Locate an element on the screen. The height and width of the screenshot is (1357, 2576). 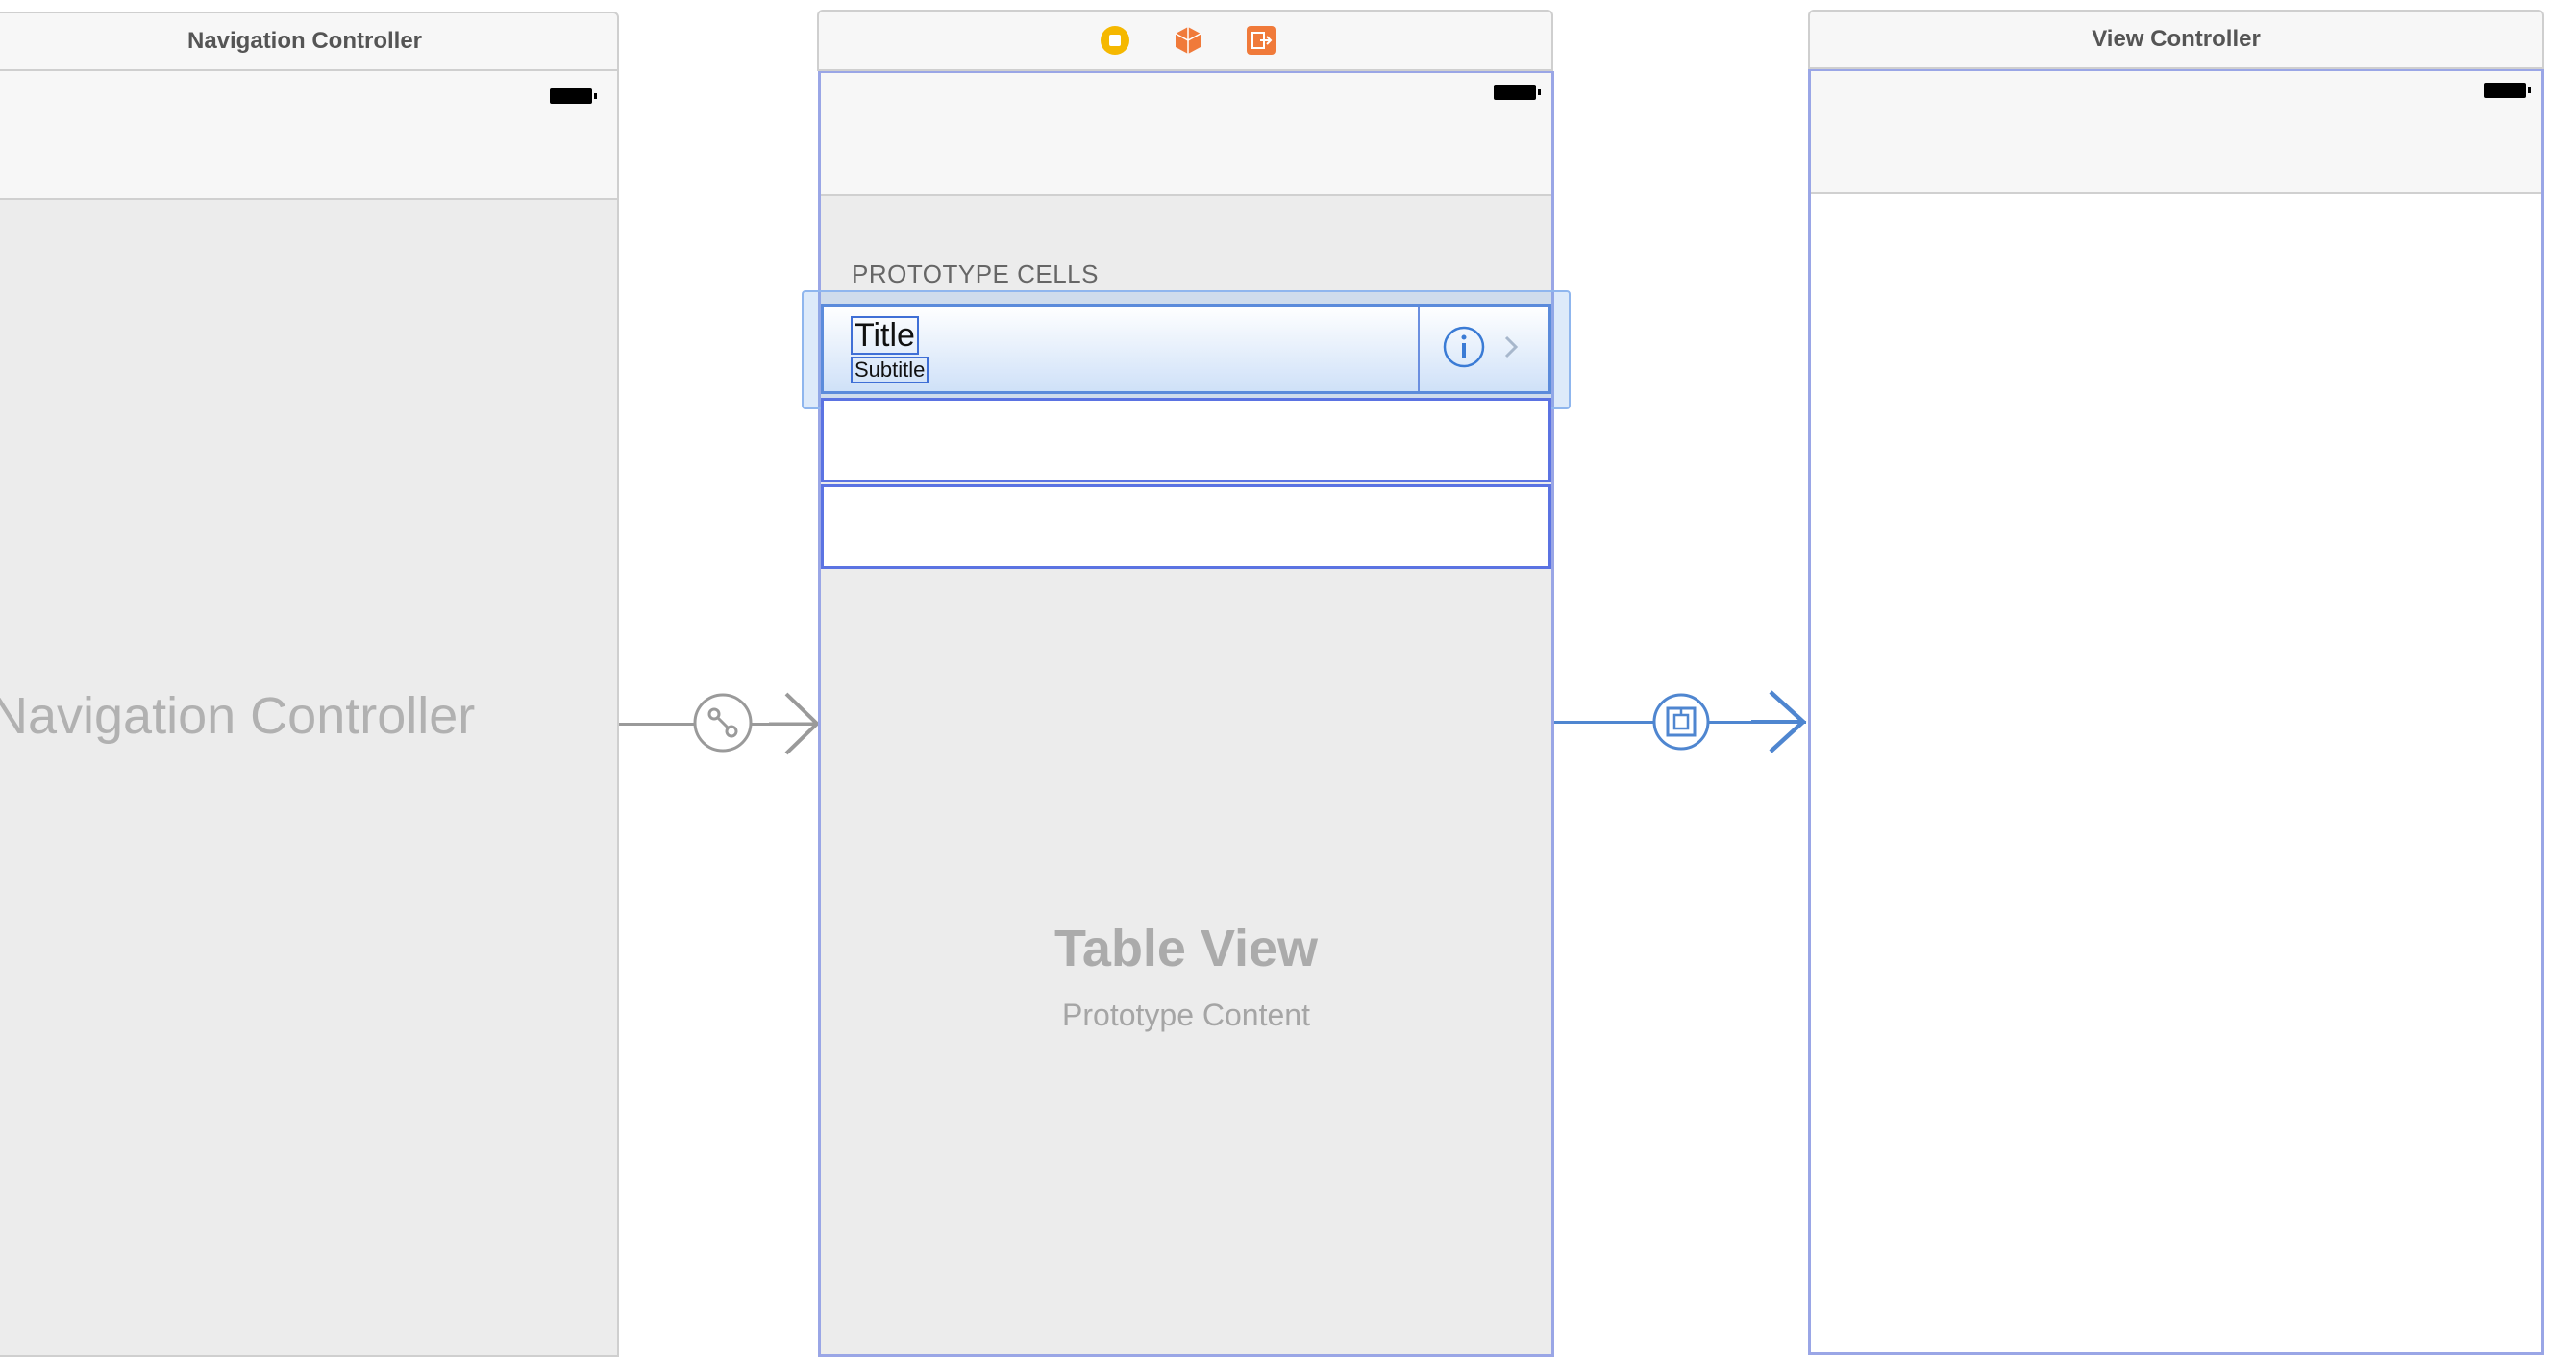
view-controller-scene-title: View Controller is located at coordinates (2176, 39).